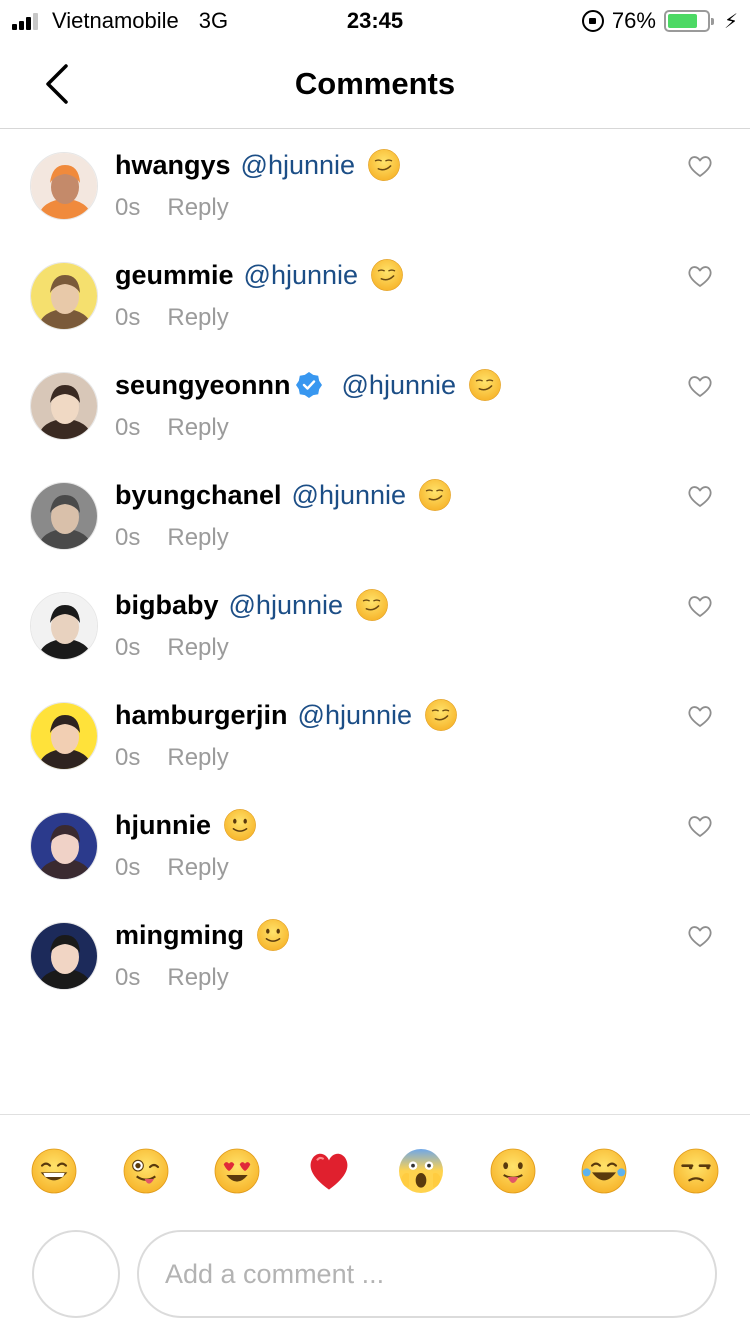 The image size is (750, 1334). What do you see at coordinates (392, 735) in the screenshot?
I see `comment-body: hamburgerjin @hjunnie 0s Reply` at bounding box center [392, 735].